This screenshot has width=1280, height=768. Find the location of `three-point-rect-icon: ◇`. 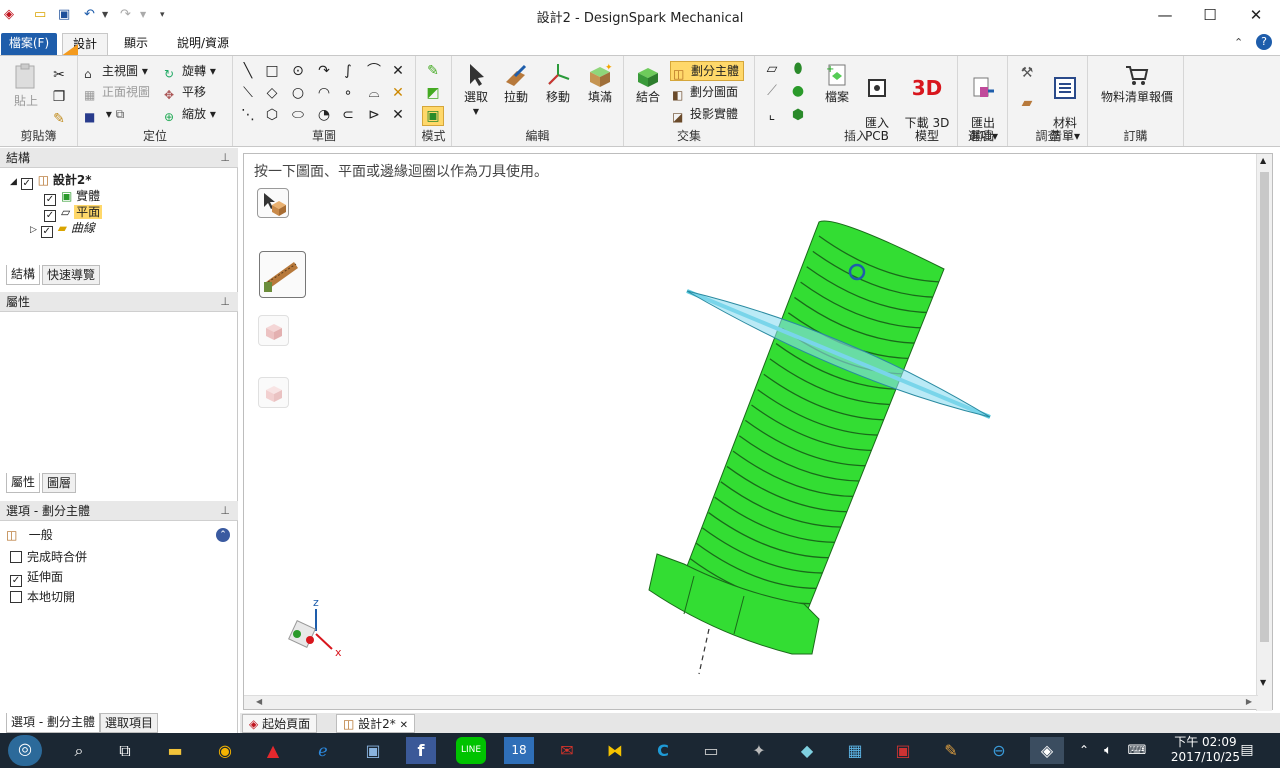

three-point-rect-icon: ◇ is located at coordinates (272, 93).